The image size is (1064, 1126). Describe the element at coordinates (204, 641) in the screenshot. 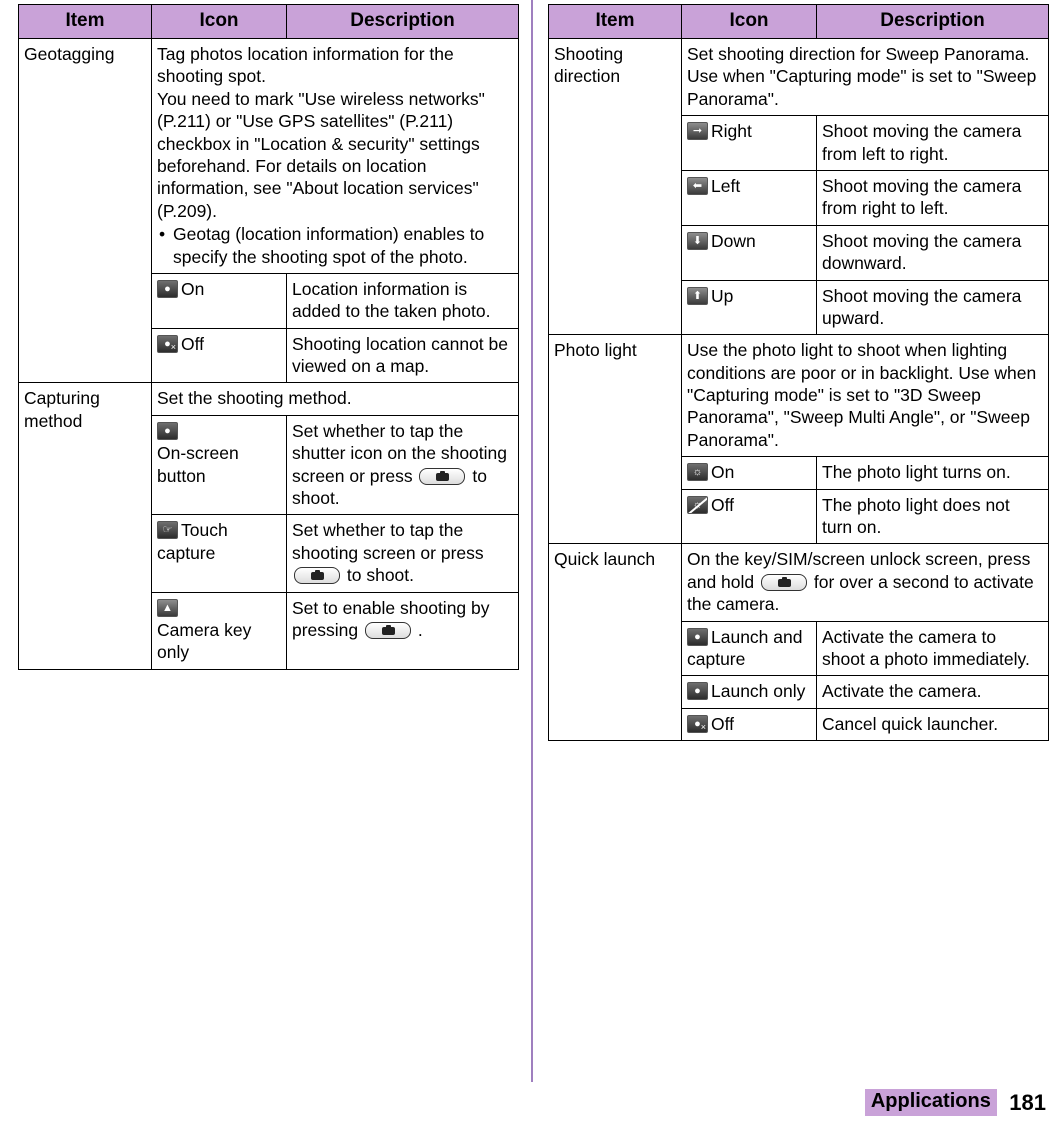

I see `icon-label: Camera key only` at that location.